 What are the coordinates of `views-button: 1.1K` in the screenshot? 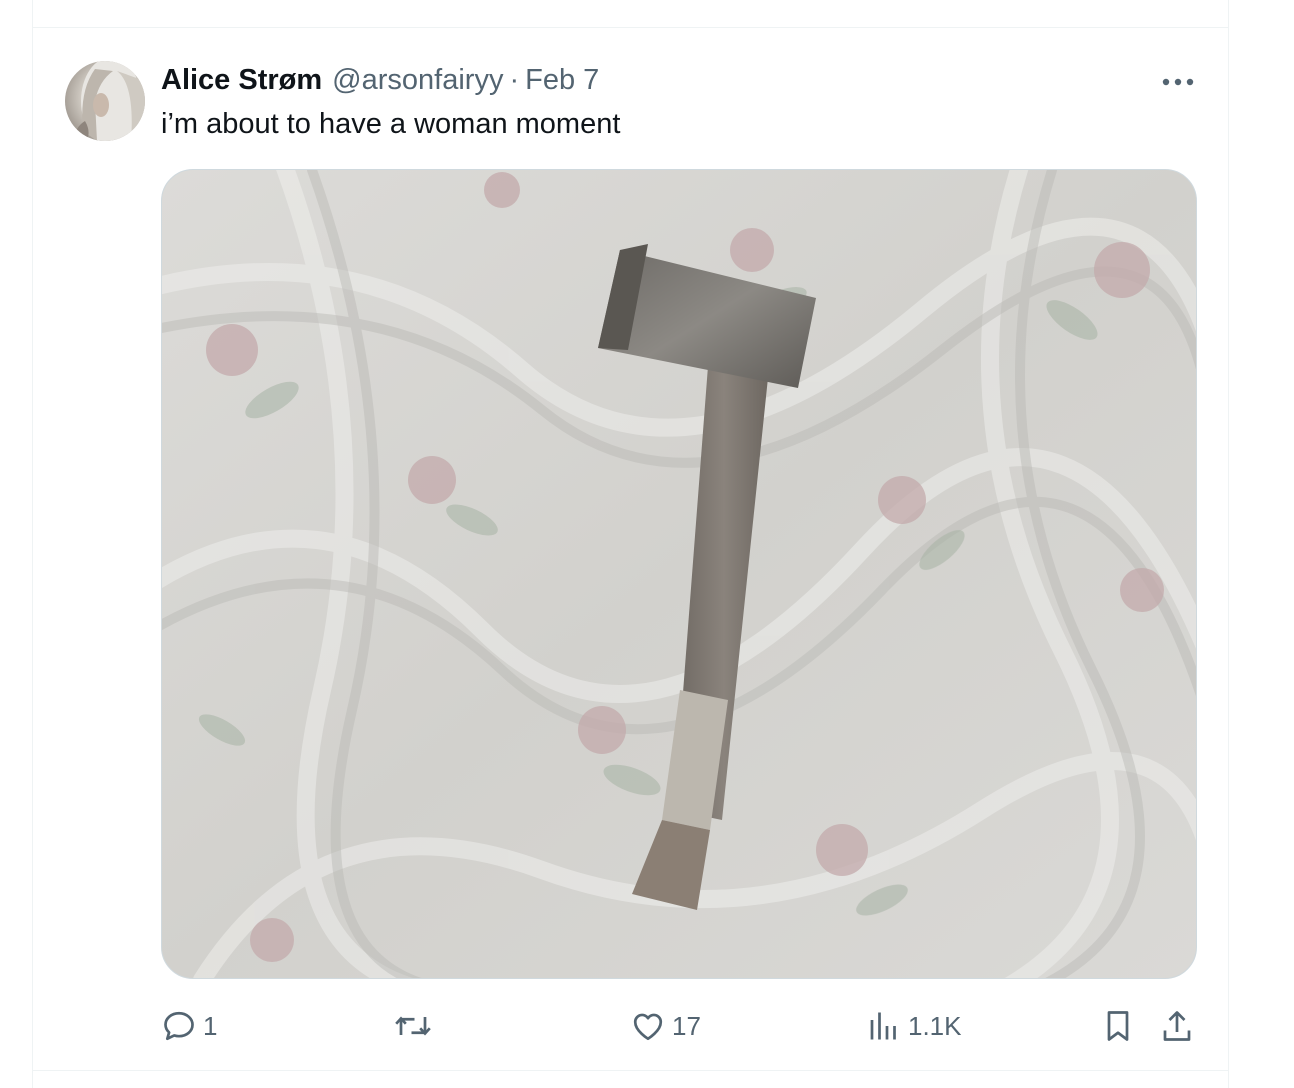 It's located at (914, 1026).